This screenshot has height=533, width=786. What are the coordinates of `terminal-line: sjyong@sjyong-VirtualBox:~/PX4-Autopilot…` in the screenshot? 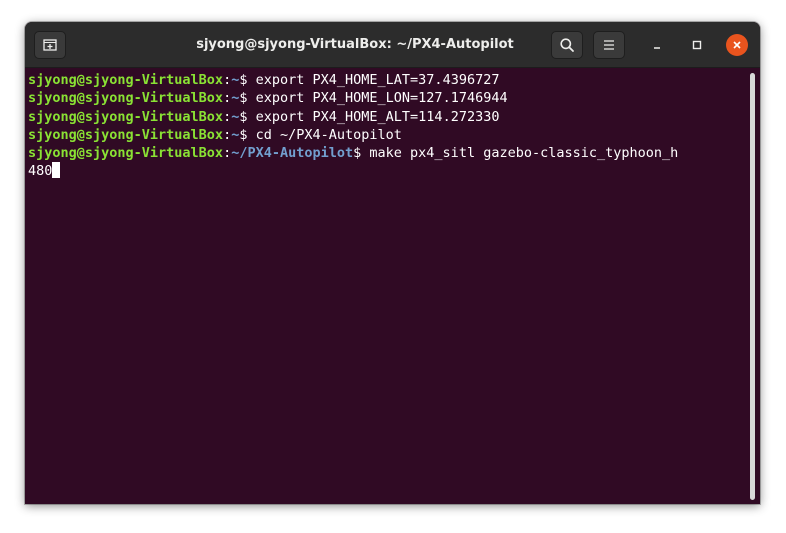 It's located at (394, 153).